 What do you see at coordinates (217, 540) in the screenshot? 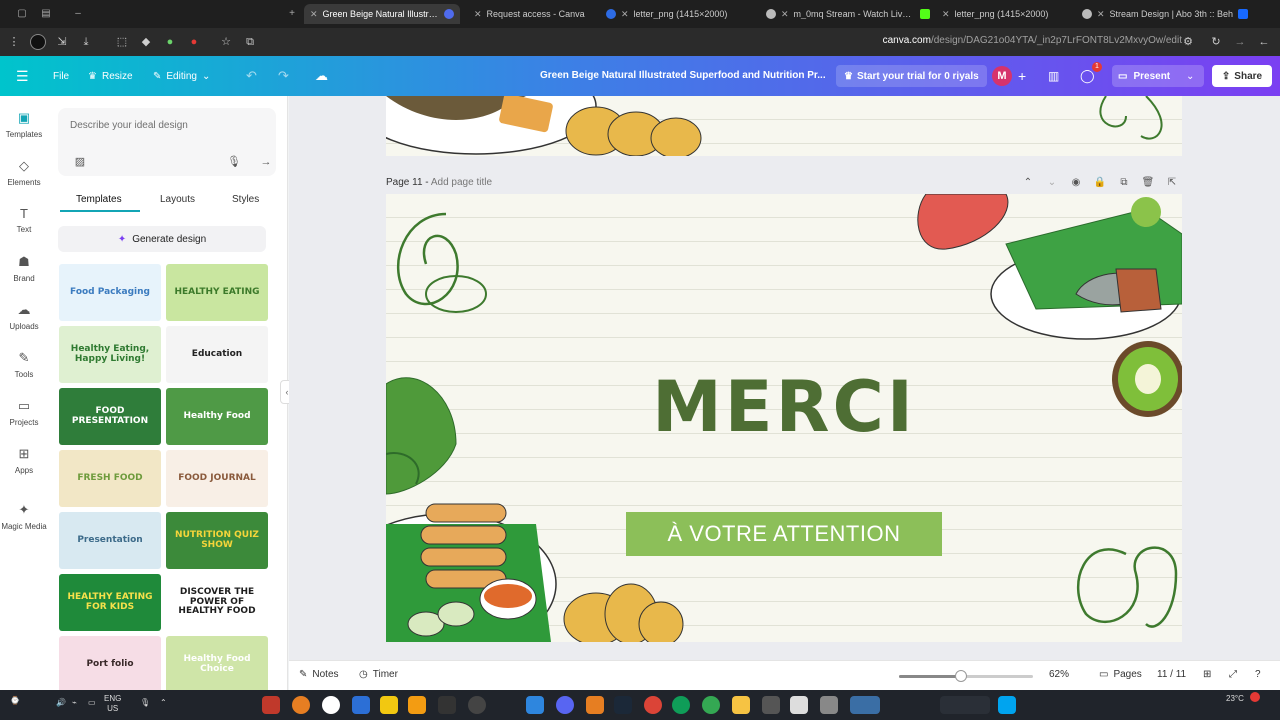
I see `template-thumbnail: NUTRITION QUIZ SHOW` at bounding box center [217, 540].